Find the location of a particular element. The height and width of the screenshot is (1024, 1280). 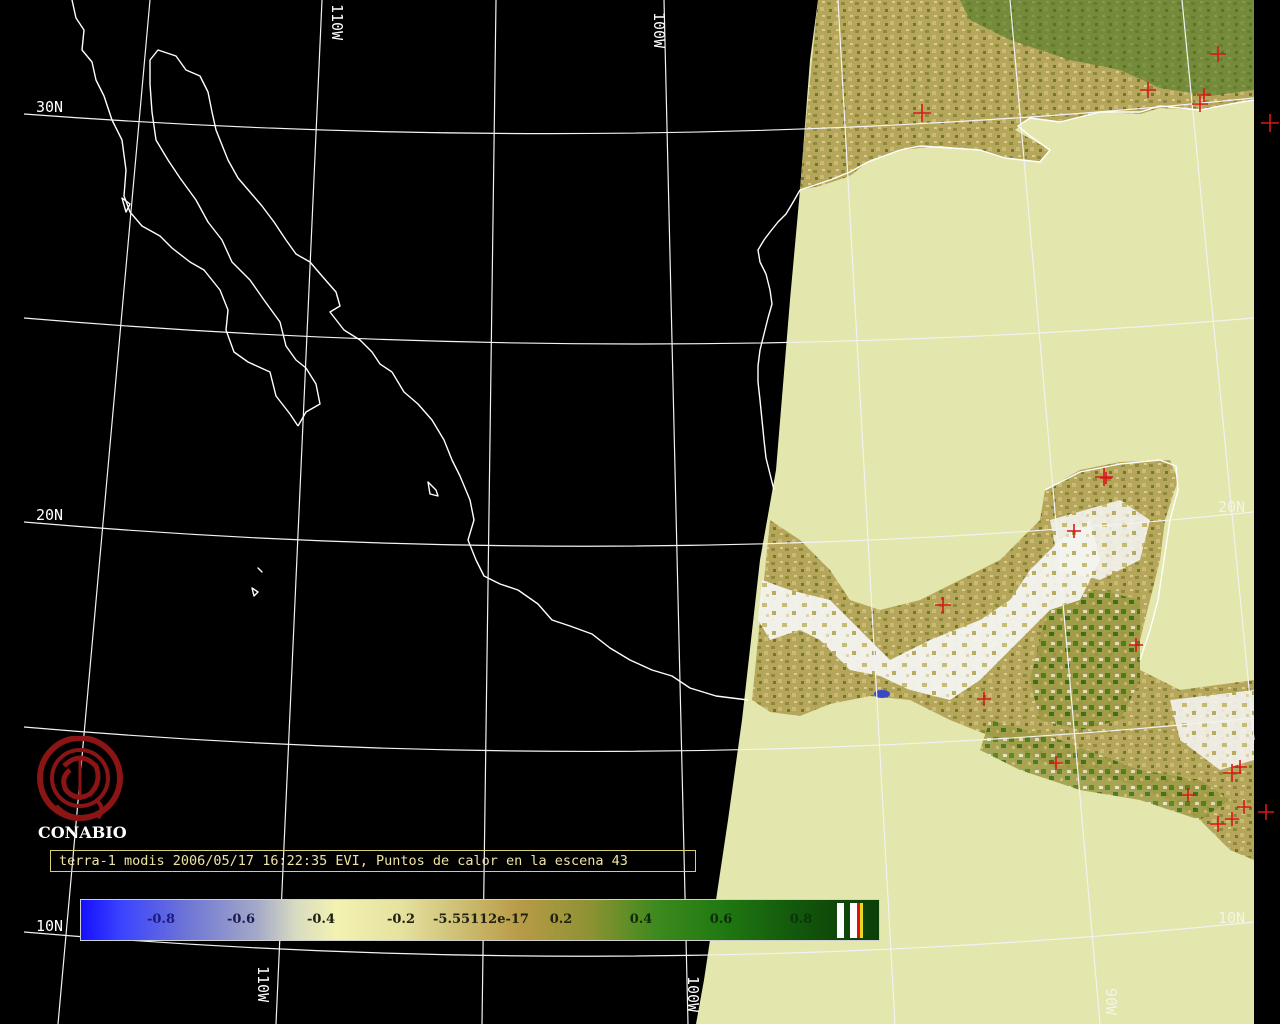

colorbar-tick-label: -0.6 is located at coordinates (241, 919).